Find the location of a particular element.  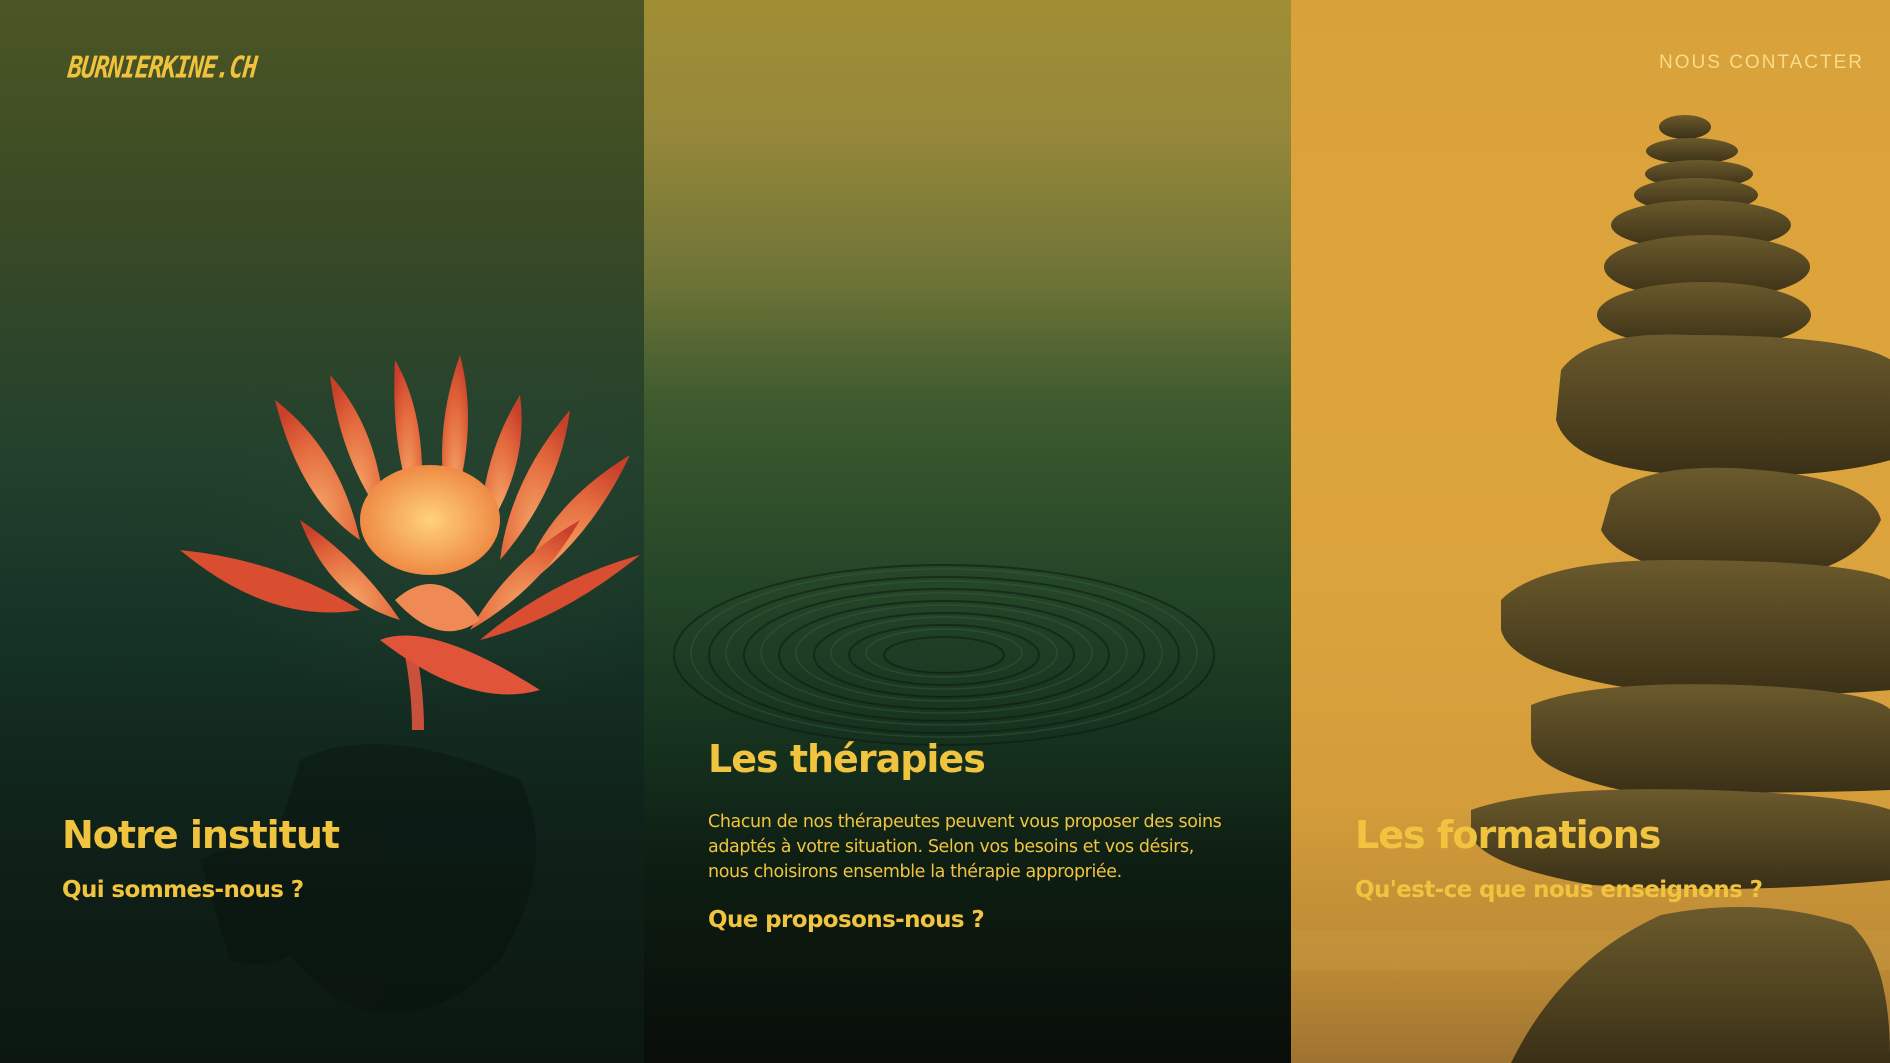

water-ripple-image is located at coordinates (944, 655).